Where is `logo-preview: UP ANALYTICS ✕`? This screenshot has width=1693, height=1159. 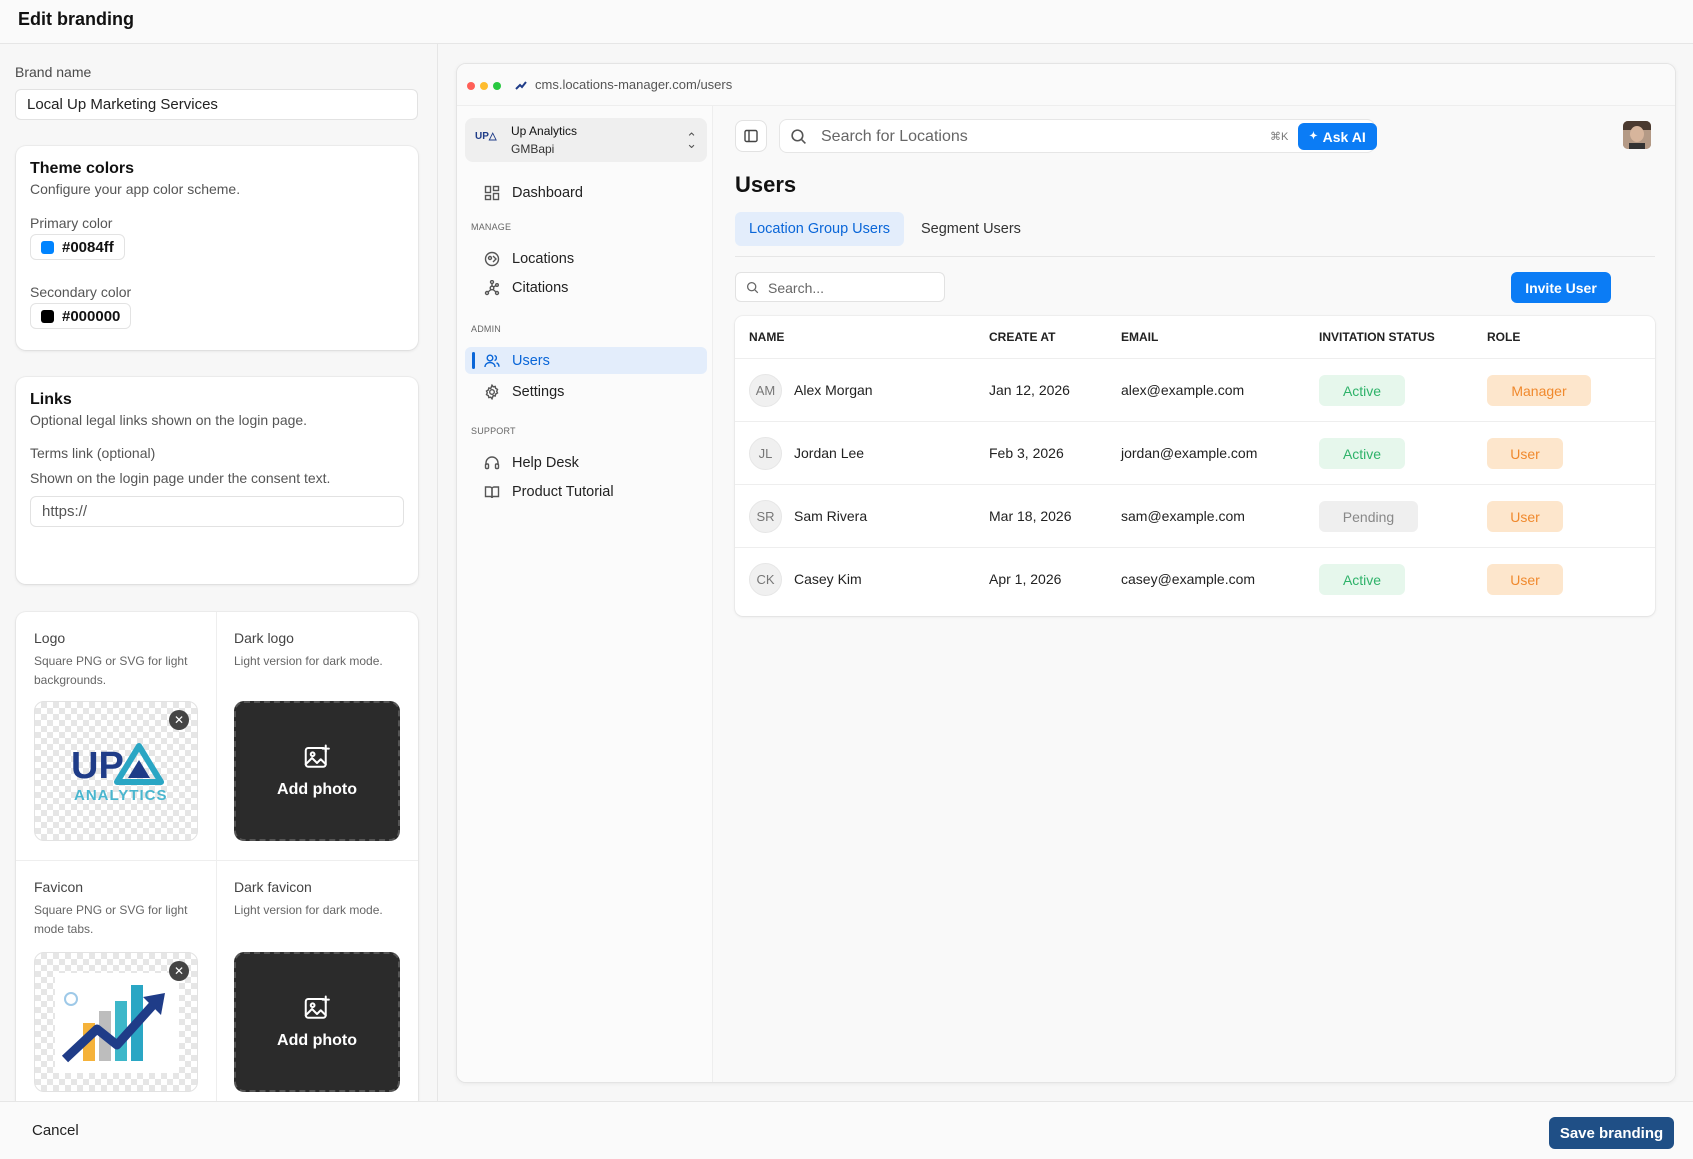
logo-preview: UP ANALYTICS ✕ is located at coordinates (116, 771).